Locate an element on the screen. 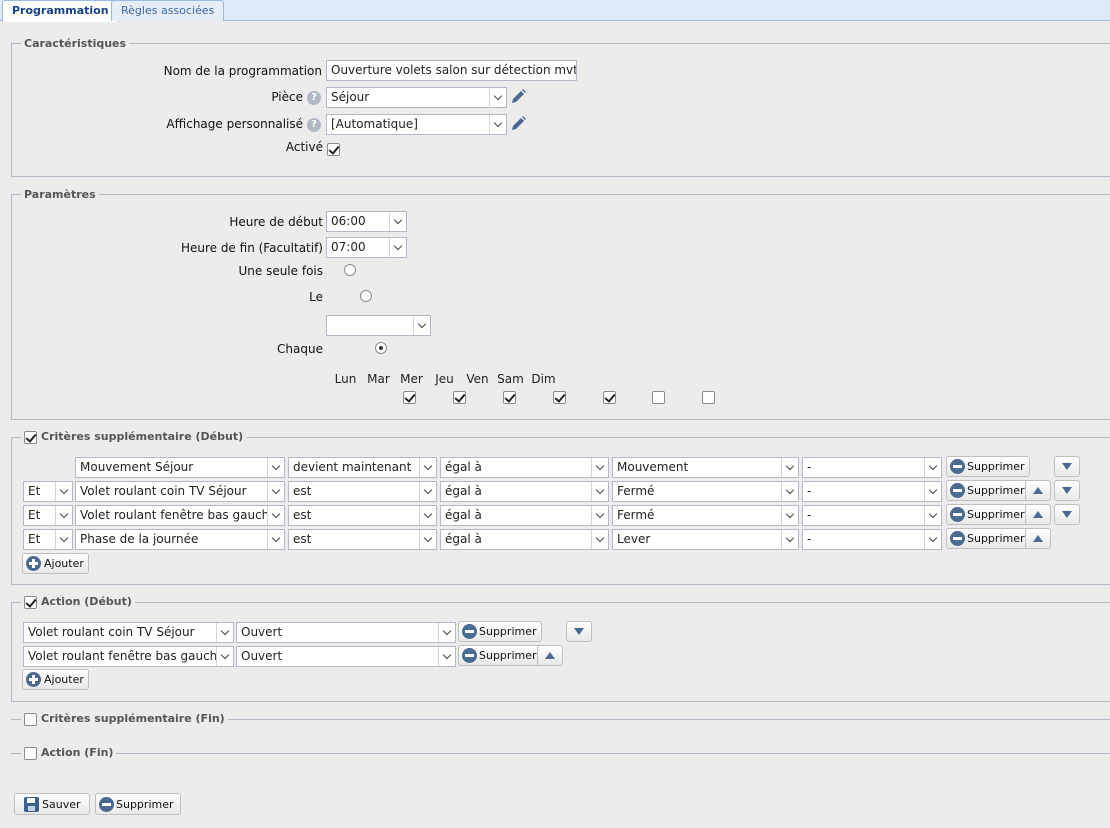  day-checkbox-sam is located at coordinates (659, 397).